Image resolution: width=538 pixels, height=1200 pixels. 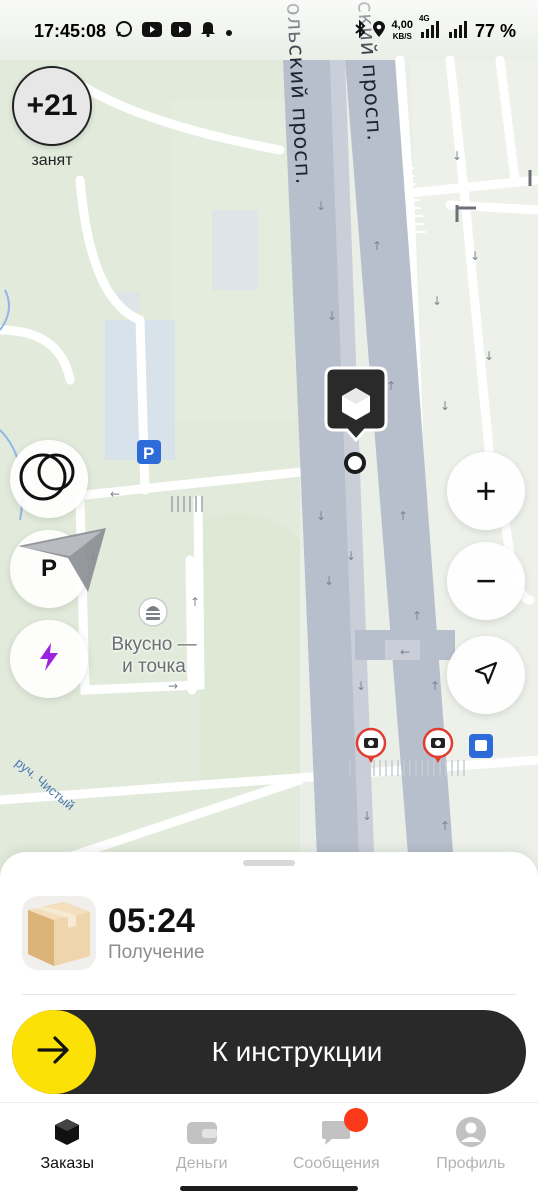 I want to click on lightning-icon, so click(x=49, y=659).